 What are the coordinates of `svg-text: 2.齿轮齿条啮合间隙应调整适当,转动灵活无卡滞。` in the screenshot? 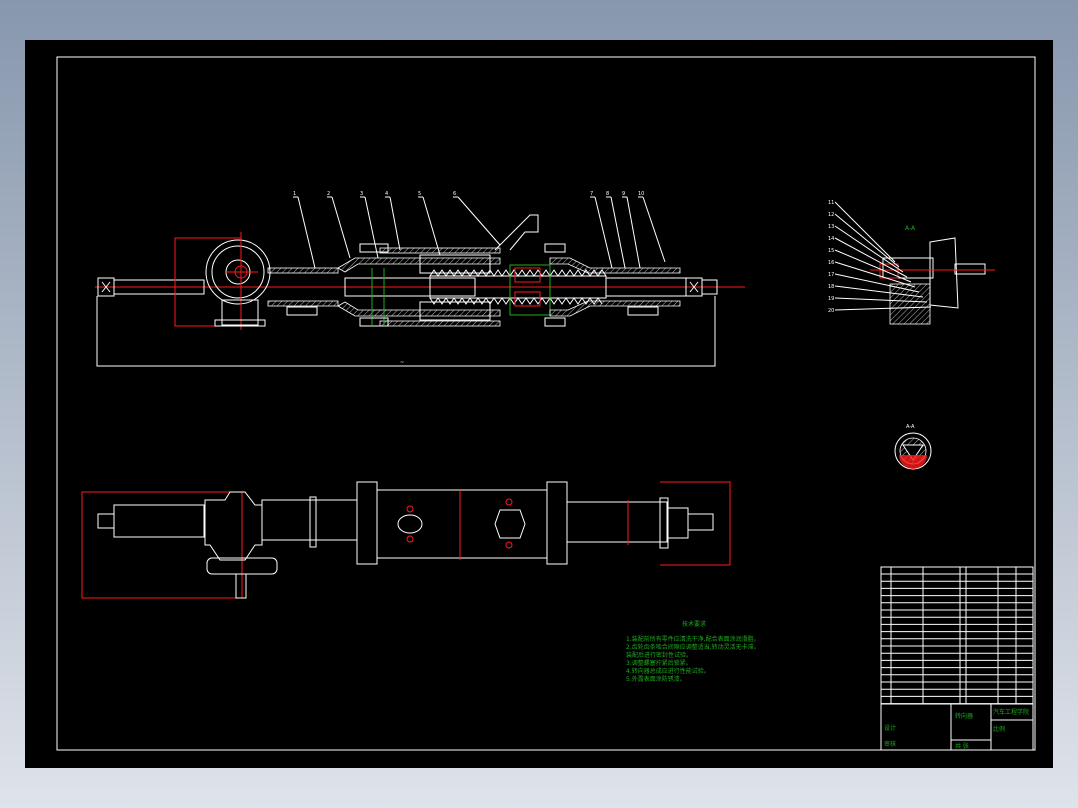 It's located at (693, 647).